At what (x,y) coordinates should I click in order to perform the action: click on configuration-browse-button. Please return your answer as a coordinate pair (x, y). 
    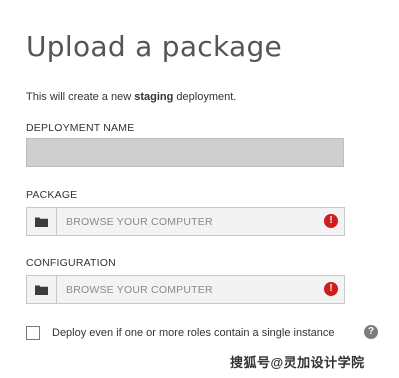
    Looking at the image, I should click on (42, 289).